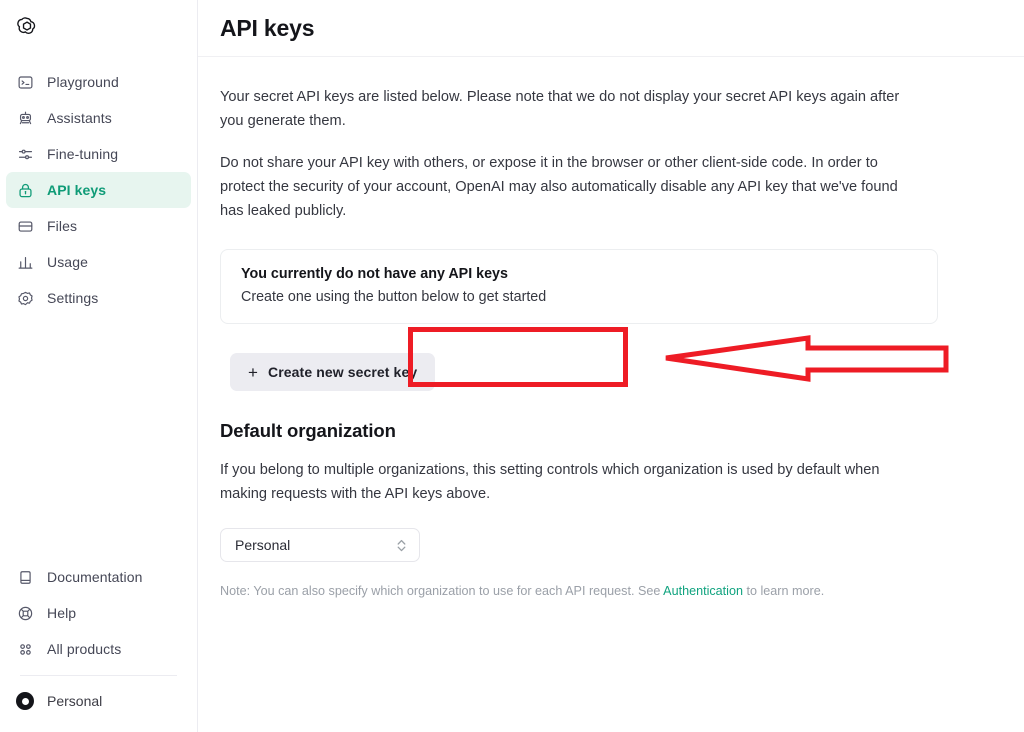  What do you see at coordinates (98, 28) in the screenshot?
I see `brand-logo` at bounding box center [98, 28].